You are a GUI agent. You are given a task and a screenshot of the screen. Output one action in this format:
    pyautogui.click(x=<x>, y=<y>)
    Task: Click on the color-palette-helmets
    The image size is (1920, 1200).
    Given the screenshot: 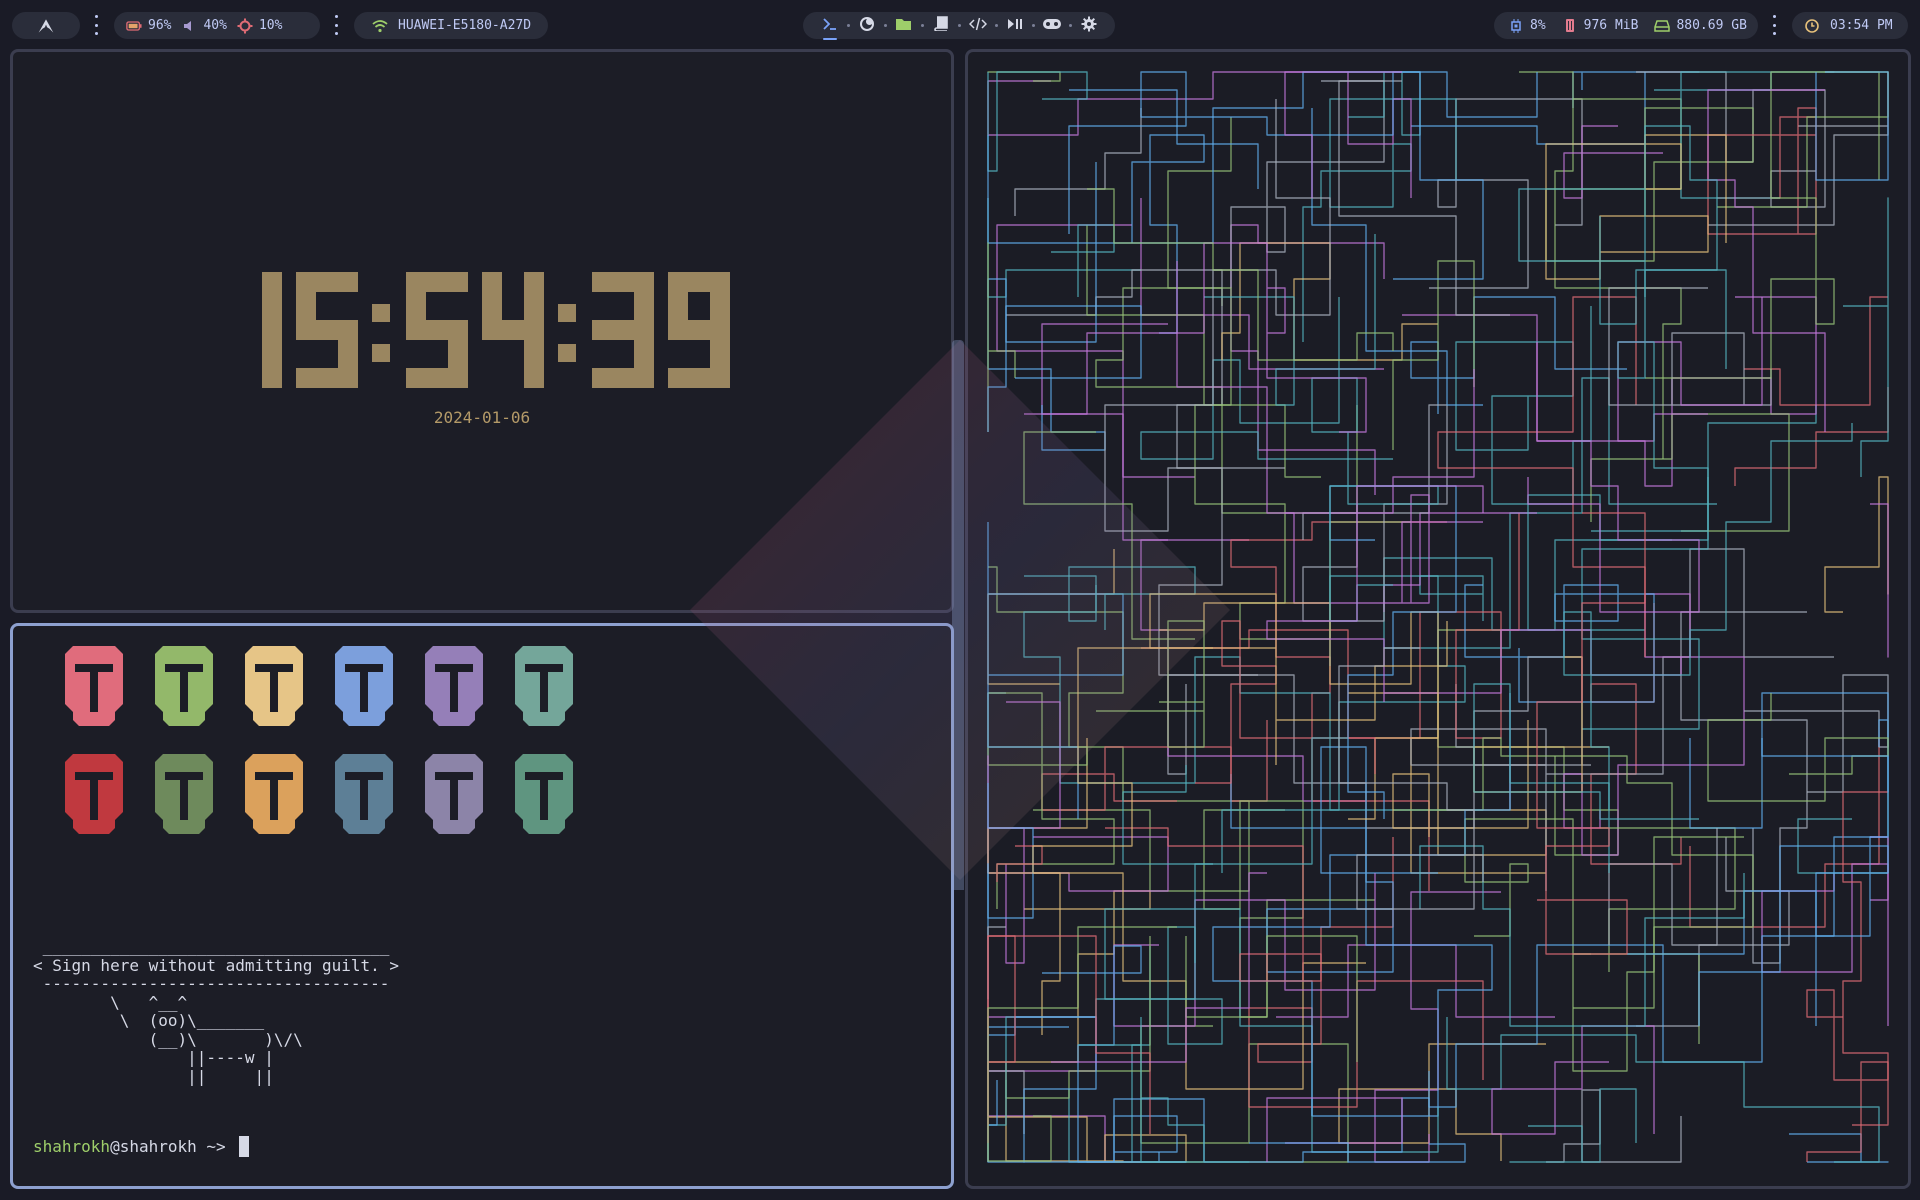 What is the action you would take?
    pyautogui.click(x=319, y=740)
    